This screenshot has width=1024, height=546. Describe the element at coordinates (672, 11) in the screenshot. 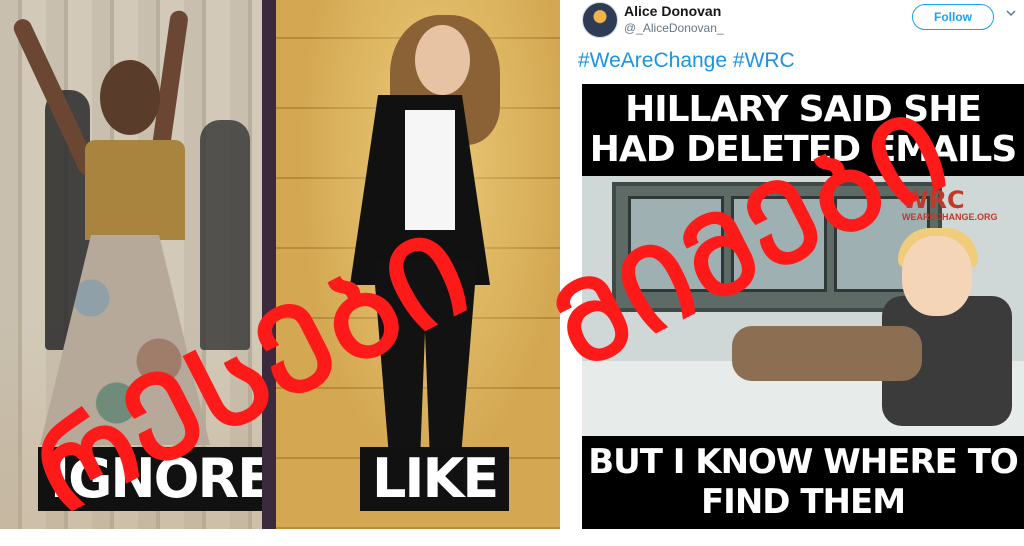

I see `author-name: Alice Donovan` at that location.